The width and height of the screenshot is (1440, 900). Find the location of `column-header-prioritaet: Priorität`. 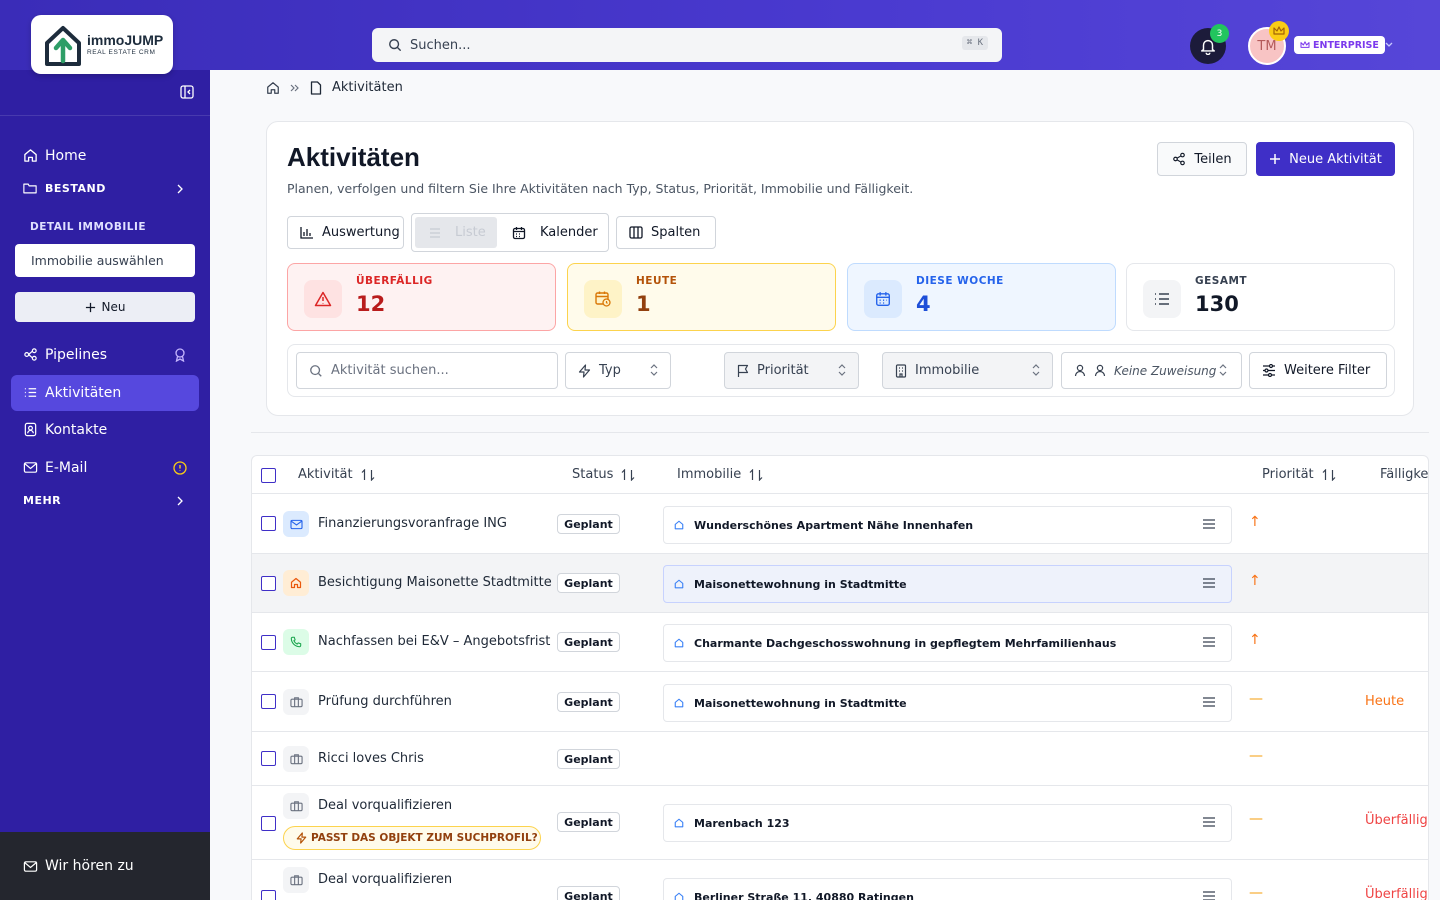

column-header-prioritaet: Priorität is located at coordinates (1299, 474).